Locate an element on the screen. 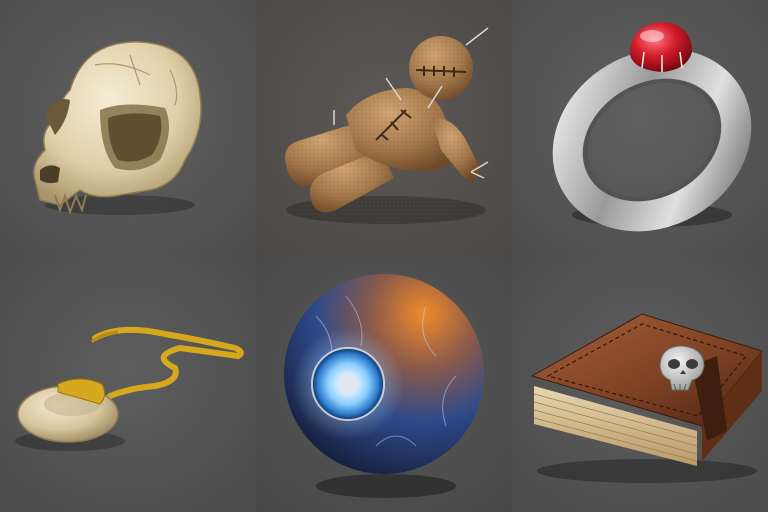 This screenshot has width=768, height=512. ruby-ring-icon is located at coordinates (652, 127).